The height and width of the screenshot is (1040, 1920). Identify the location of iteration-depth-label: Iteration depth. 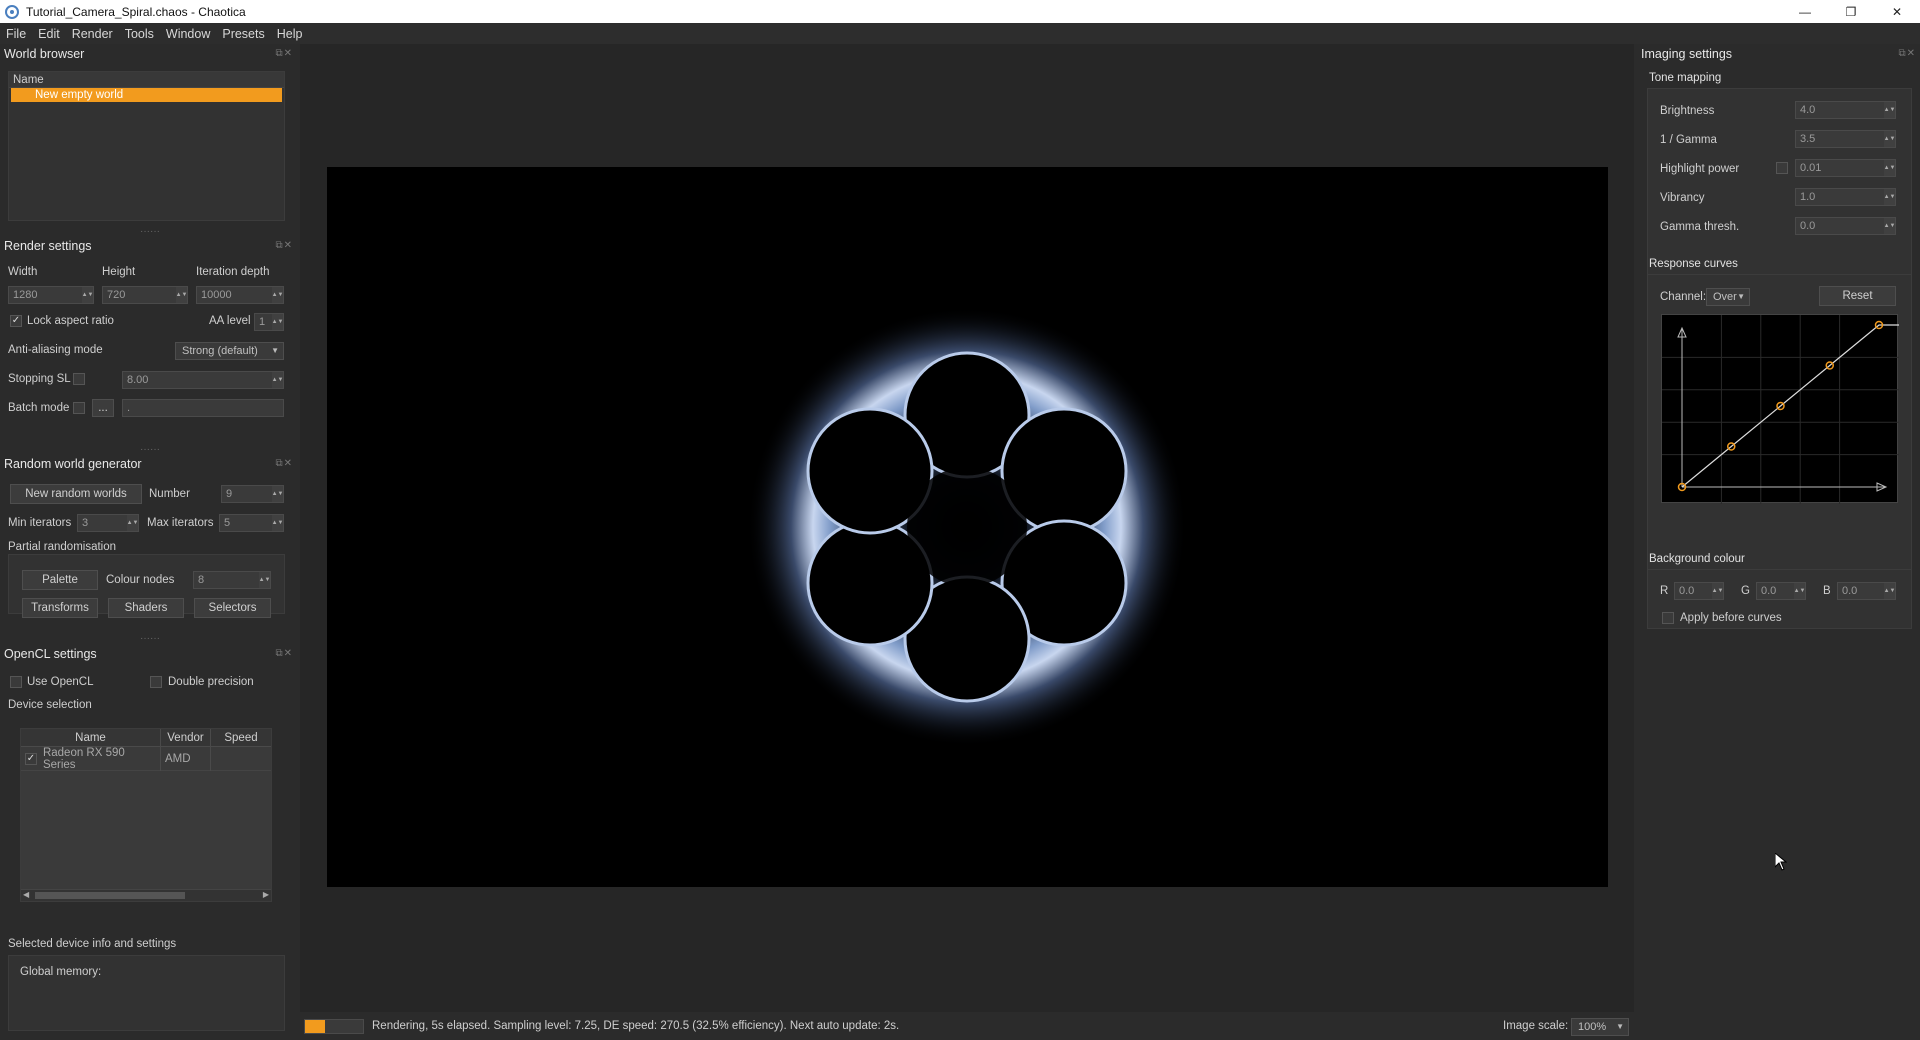
(233, 272).